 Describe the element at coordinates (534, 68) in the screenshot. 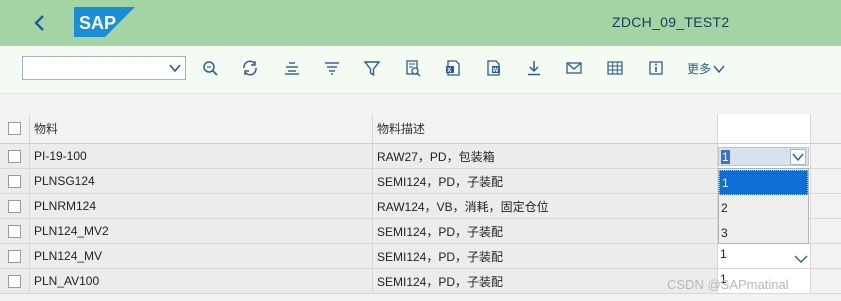

I see `download-icon` at that location.